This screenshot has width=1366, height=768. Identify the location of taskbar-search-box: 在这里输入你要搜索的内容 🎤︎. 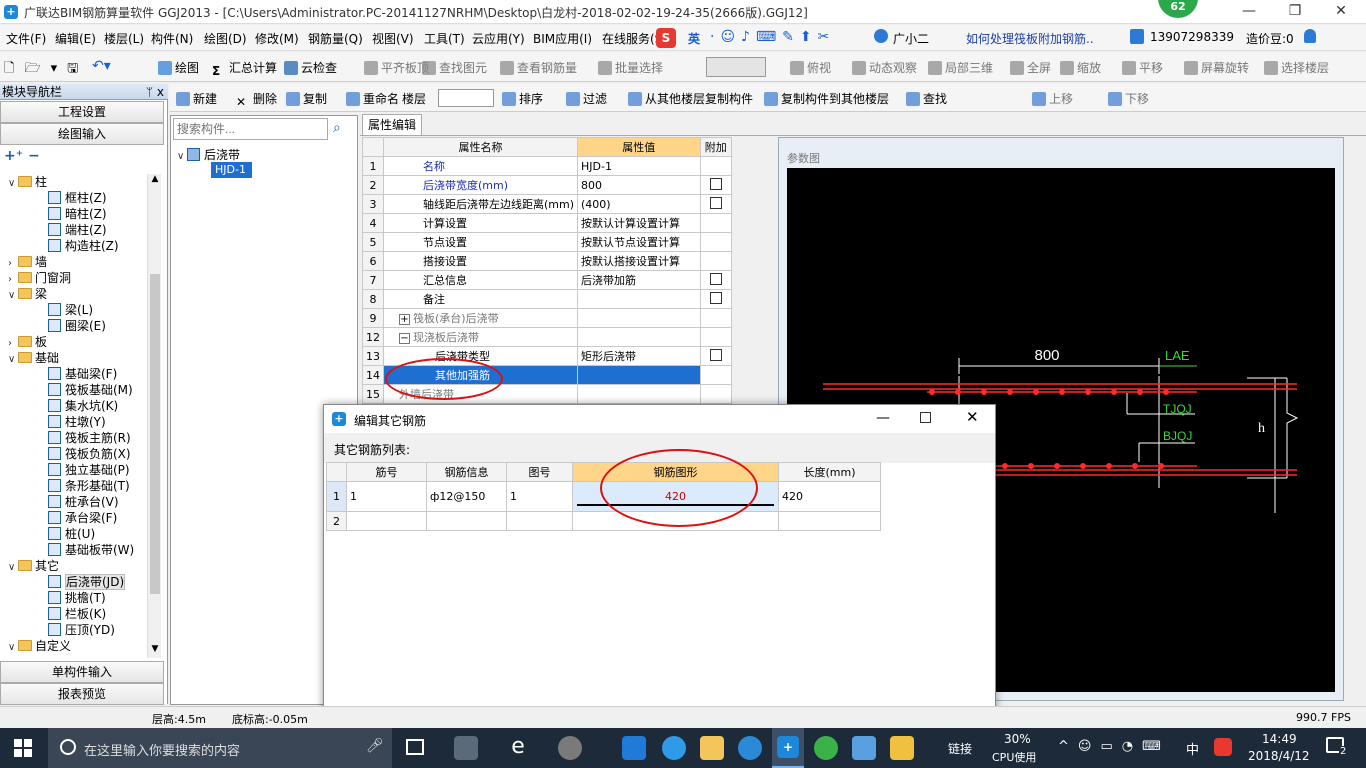
(220, 748).